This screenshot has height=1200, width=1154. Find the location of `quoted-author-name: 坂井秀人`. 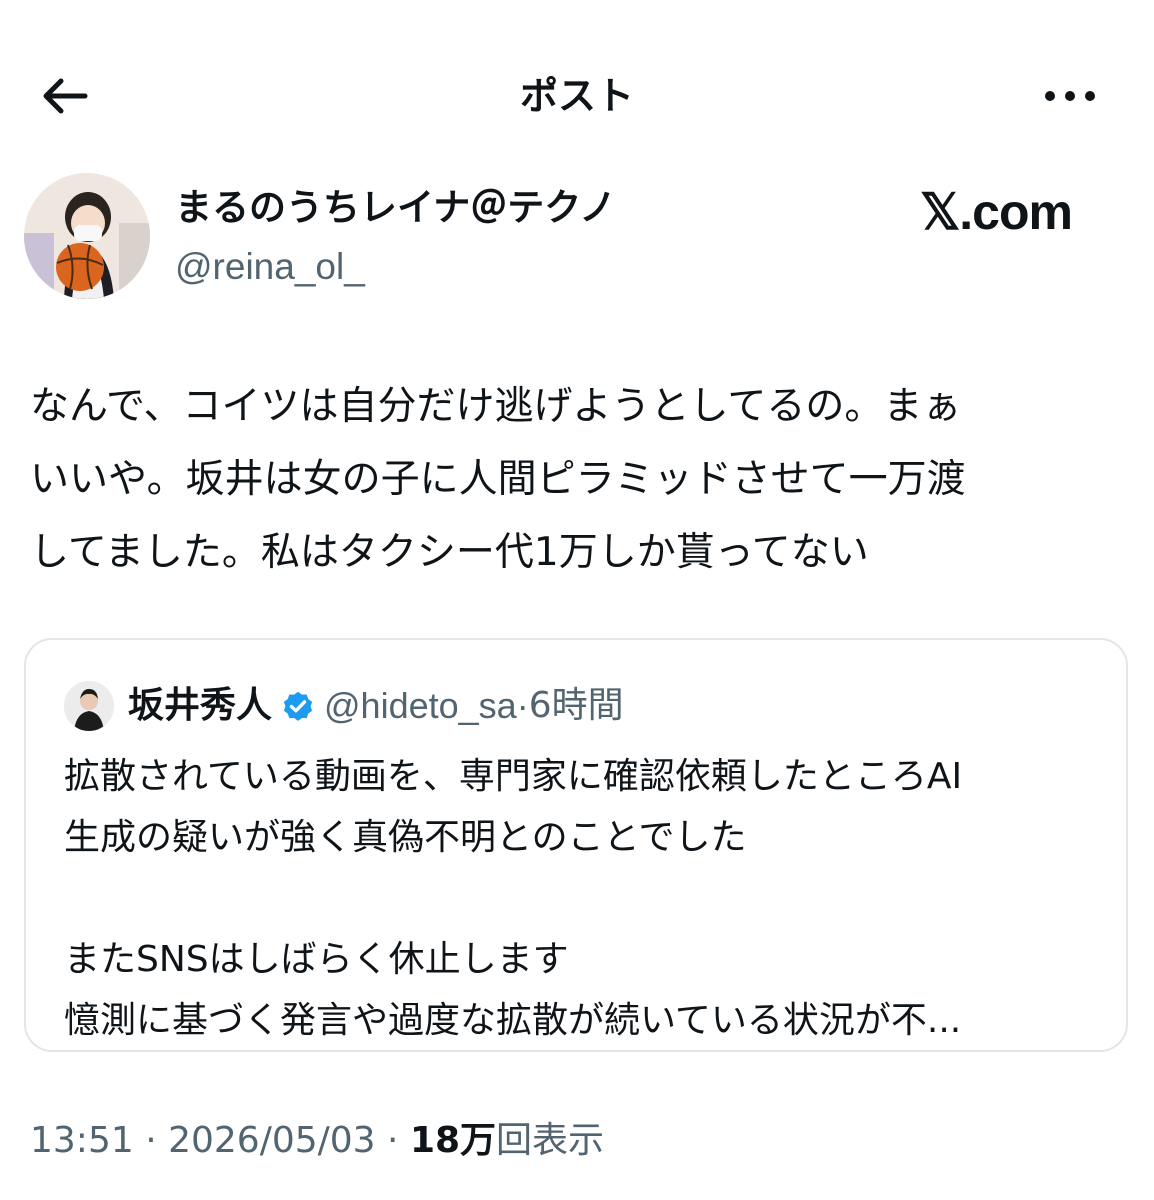

quoted-author-name: 坂井秀人 is located at coordinates (200, 705).